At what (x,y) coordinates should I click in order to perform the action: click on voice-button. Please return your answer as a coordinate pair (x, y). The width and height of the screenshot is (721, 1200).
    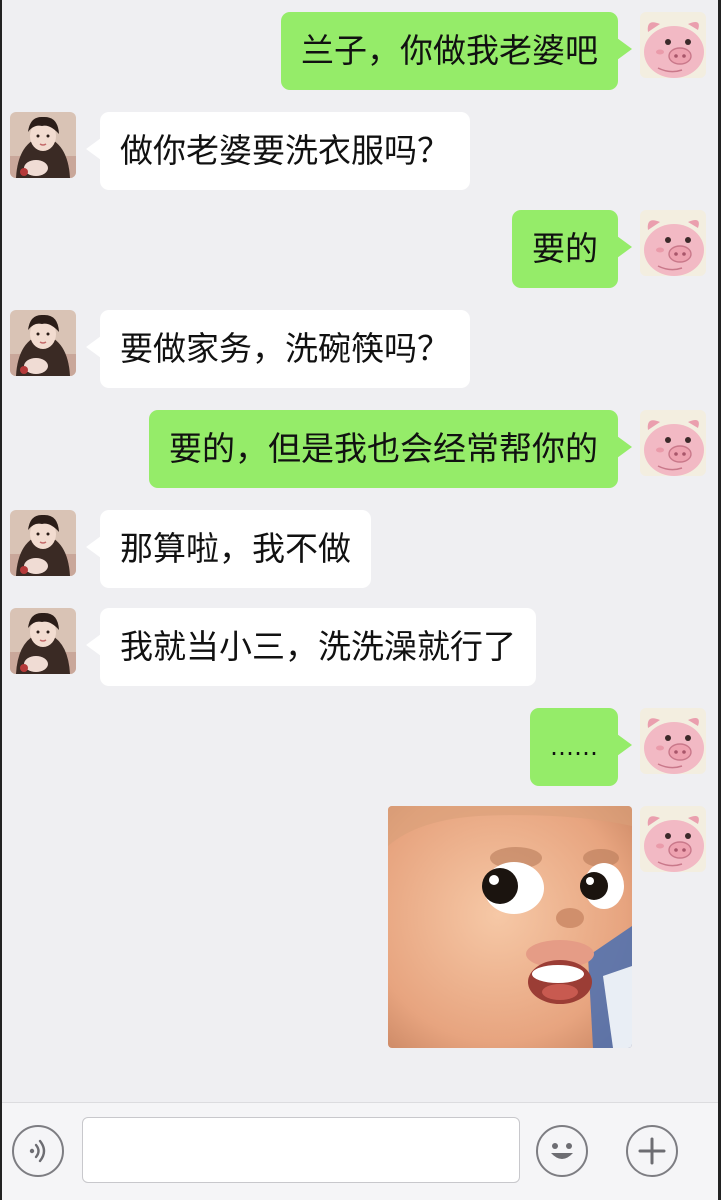
    Looking at the image, I should click on (38, 1151).